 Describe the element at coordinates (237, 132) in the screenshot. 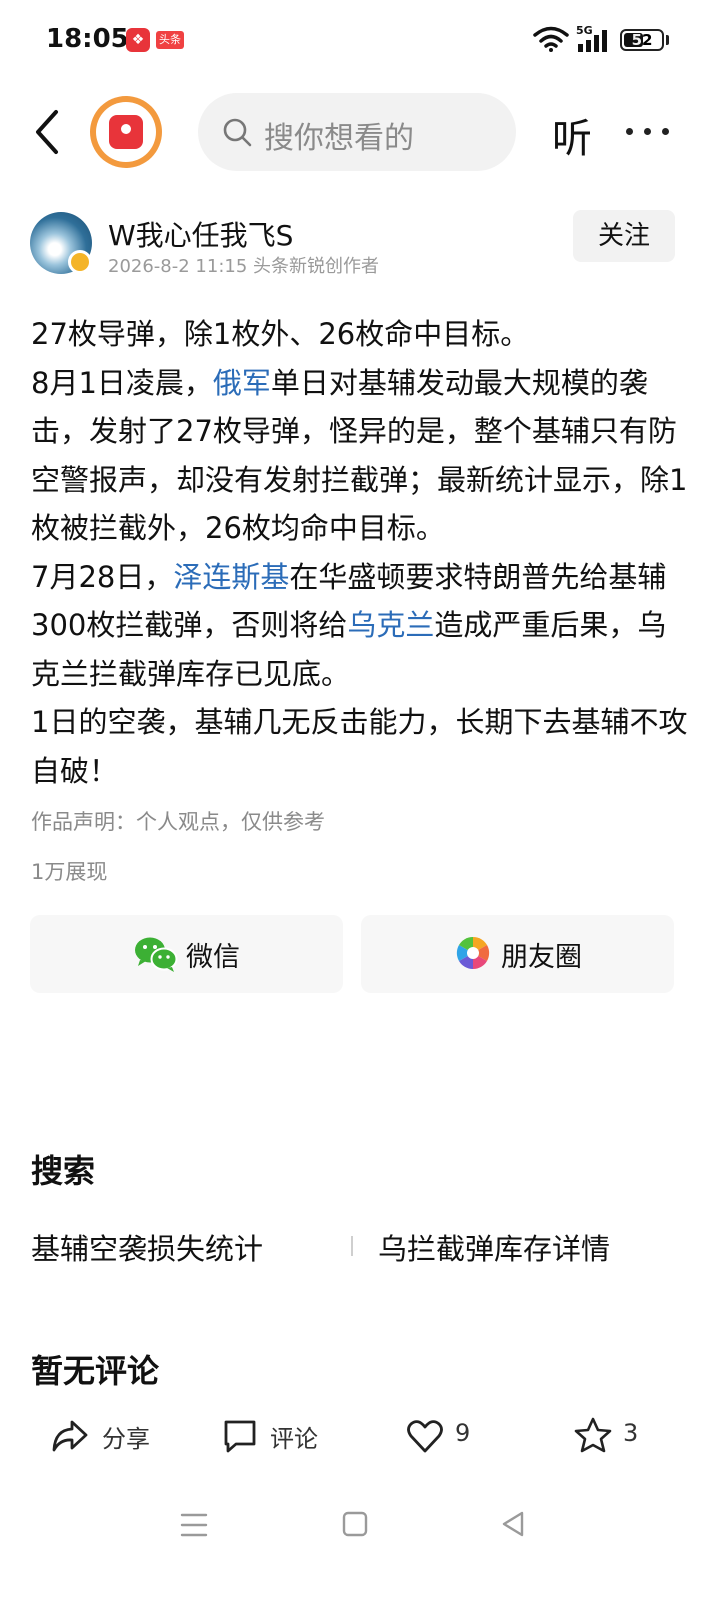

I see `search-icon` at that location.